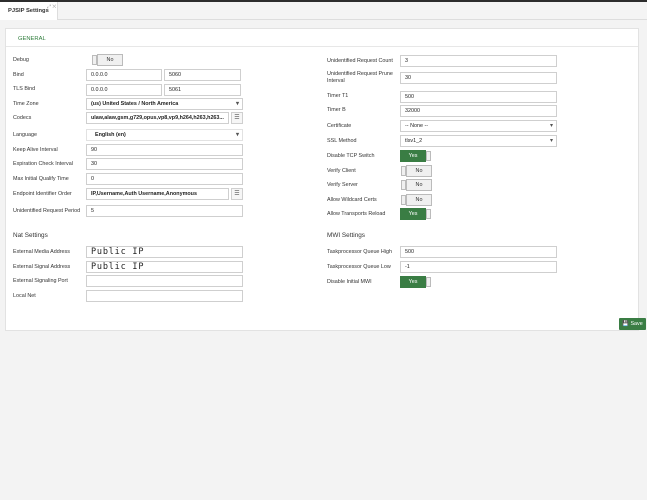  What do you see at coordinates (164, 104) in the screenshot?
I see `time-zone-select: (us) United States / North America` at bounding box center [164, 104].